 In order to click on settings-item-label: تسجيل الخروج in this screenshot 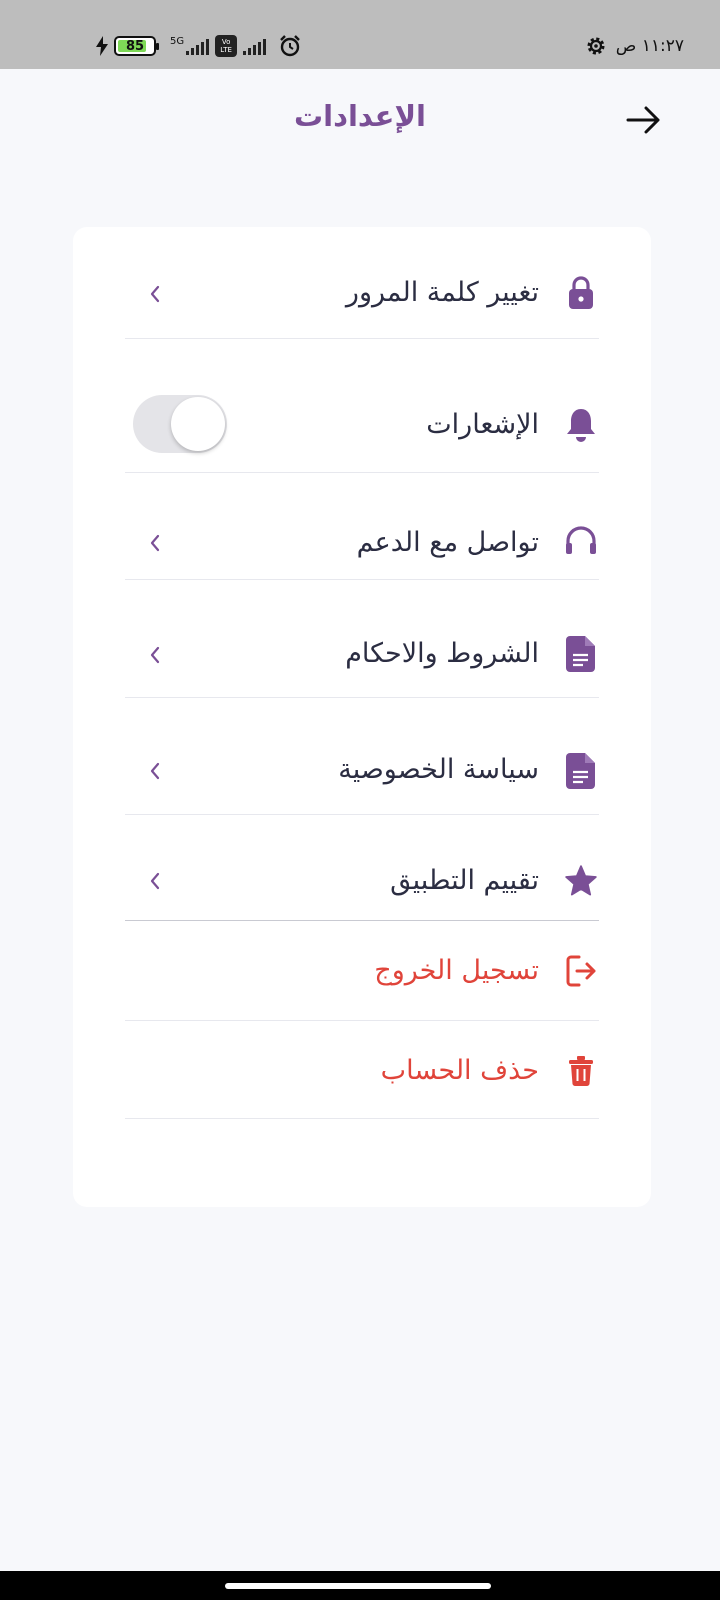, I will do `click(456, 970)`.